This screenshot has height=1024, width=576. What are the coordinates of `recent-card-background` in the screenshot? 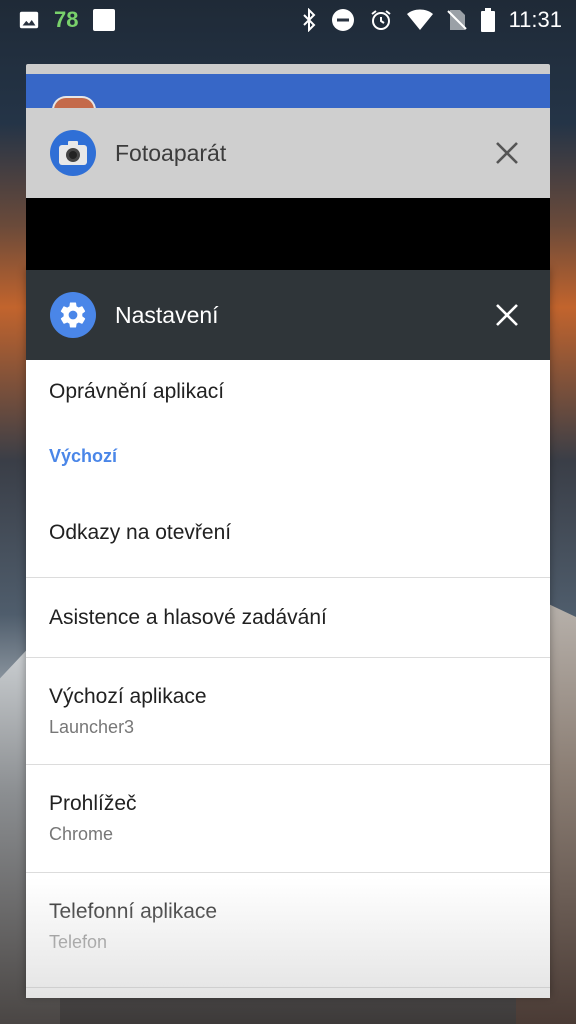 It's located at (288, 87).